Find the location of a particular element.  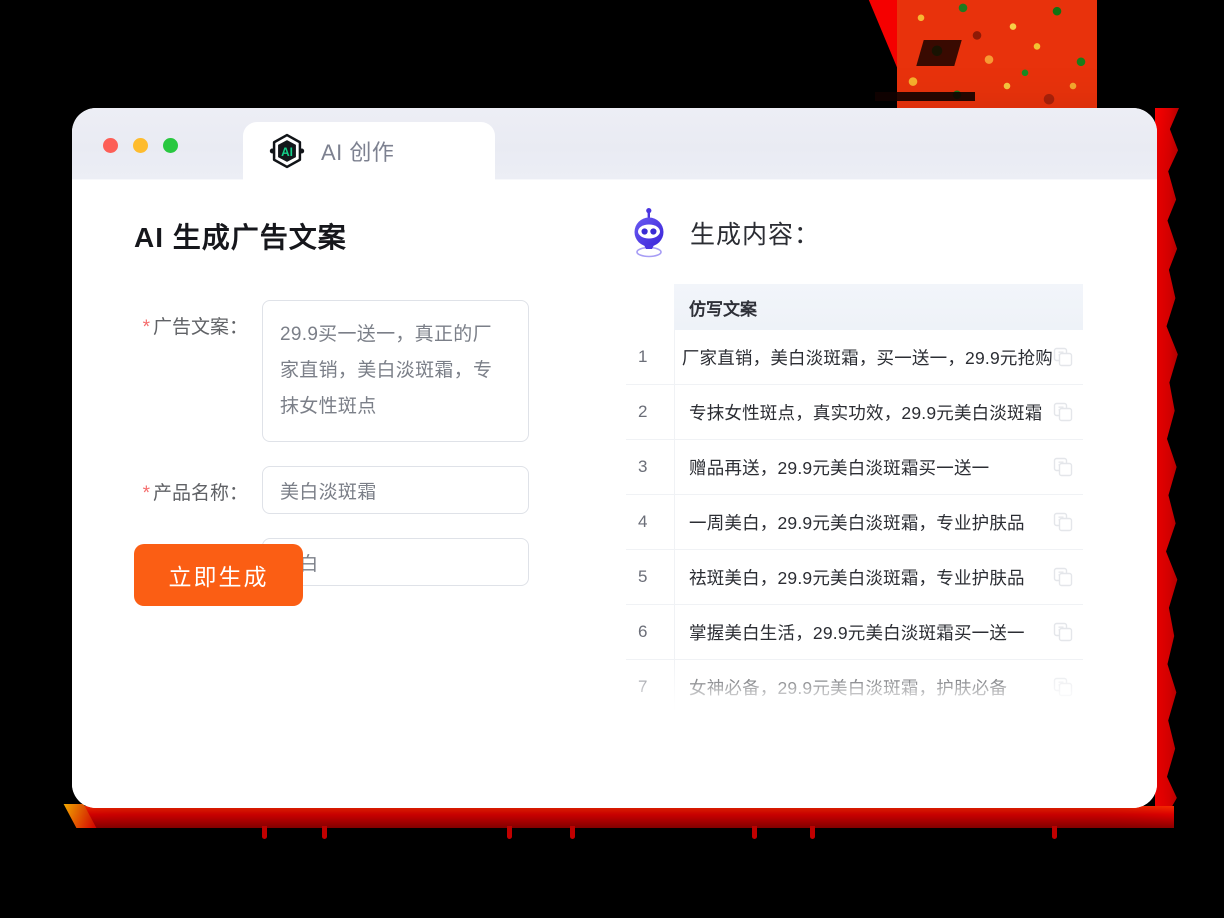

row-index: 5 is located at coordinates (643, 576).